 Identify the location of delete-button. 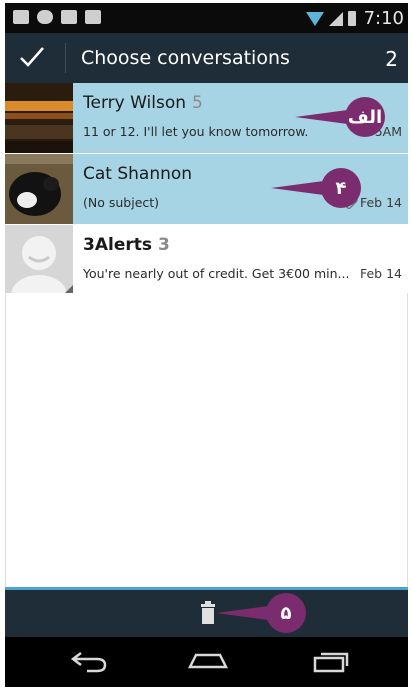
(208, 615).